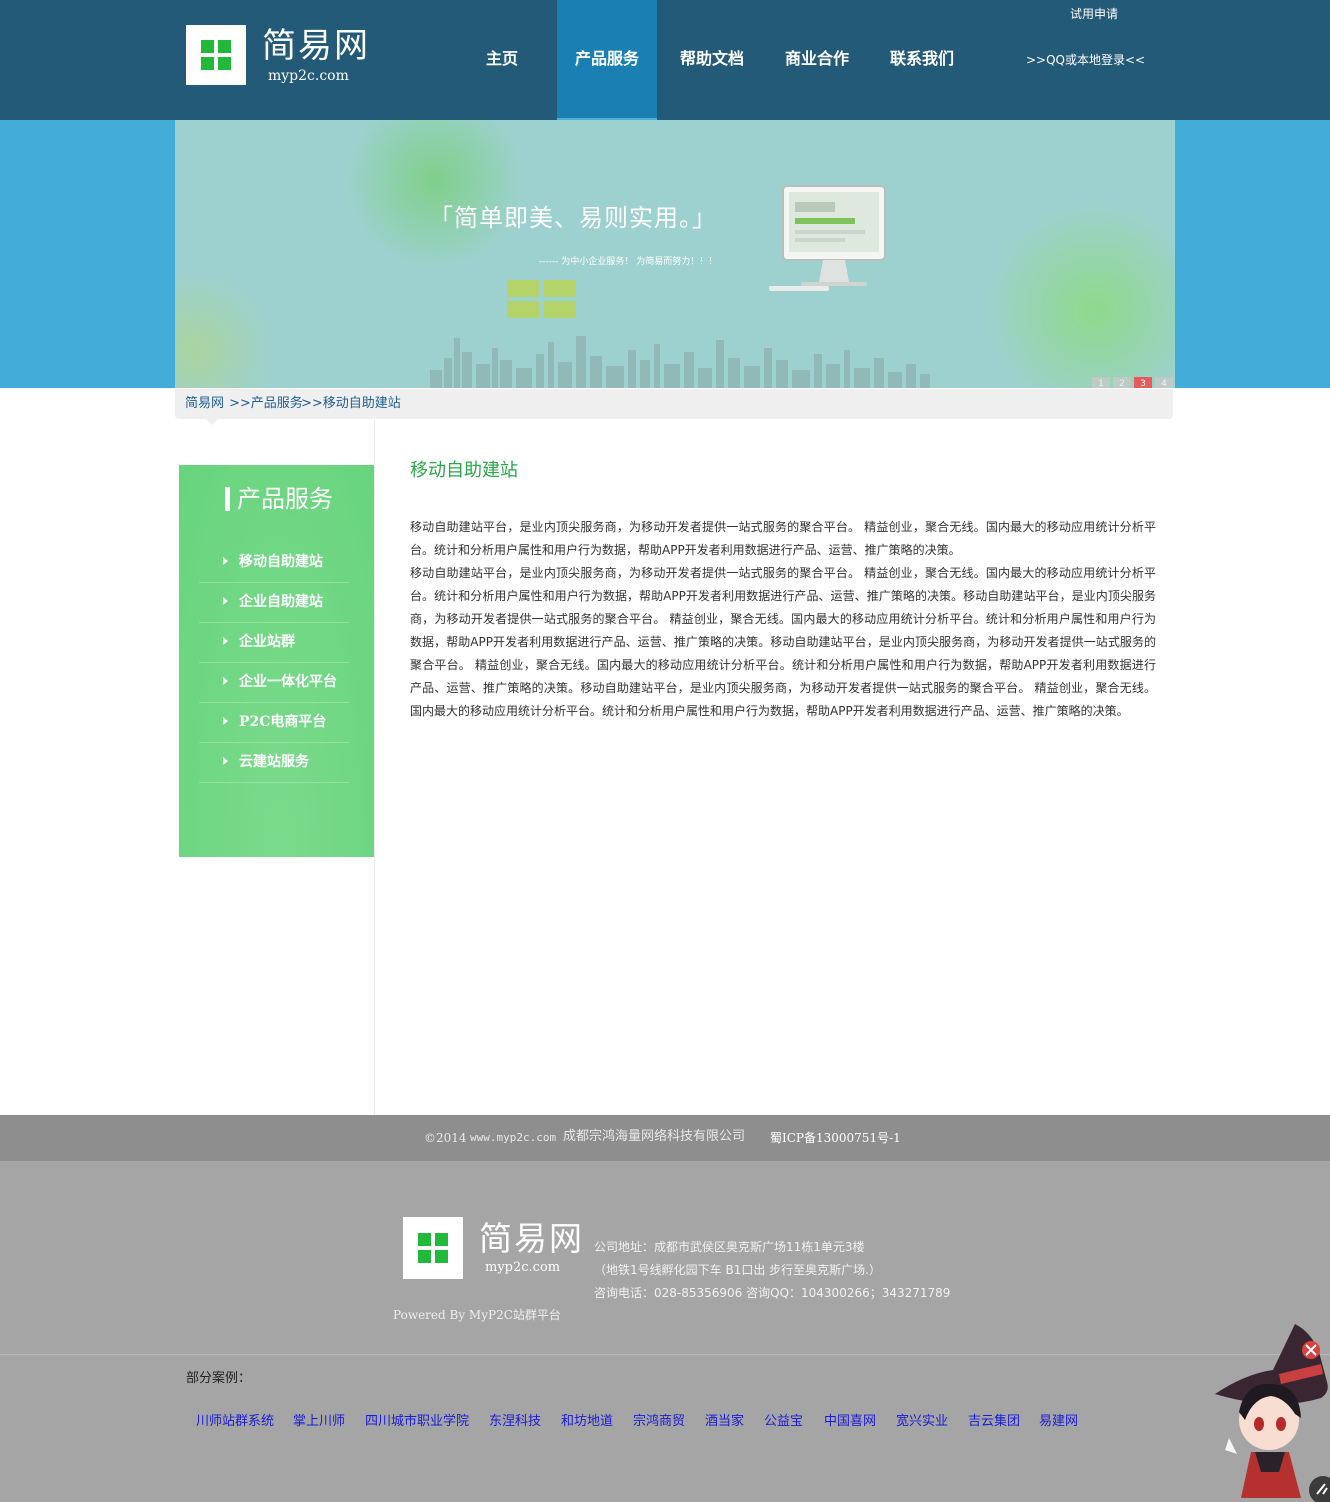 The height and width of the screenshot is (1502, 1330). I want to click on sidebar-item-integrated-platform: 企业一体化平台, so click(274, 683).